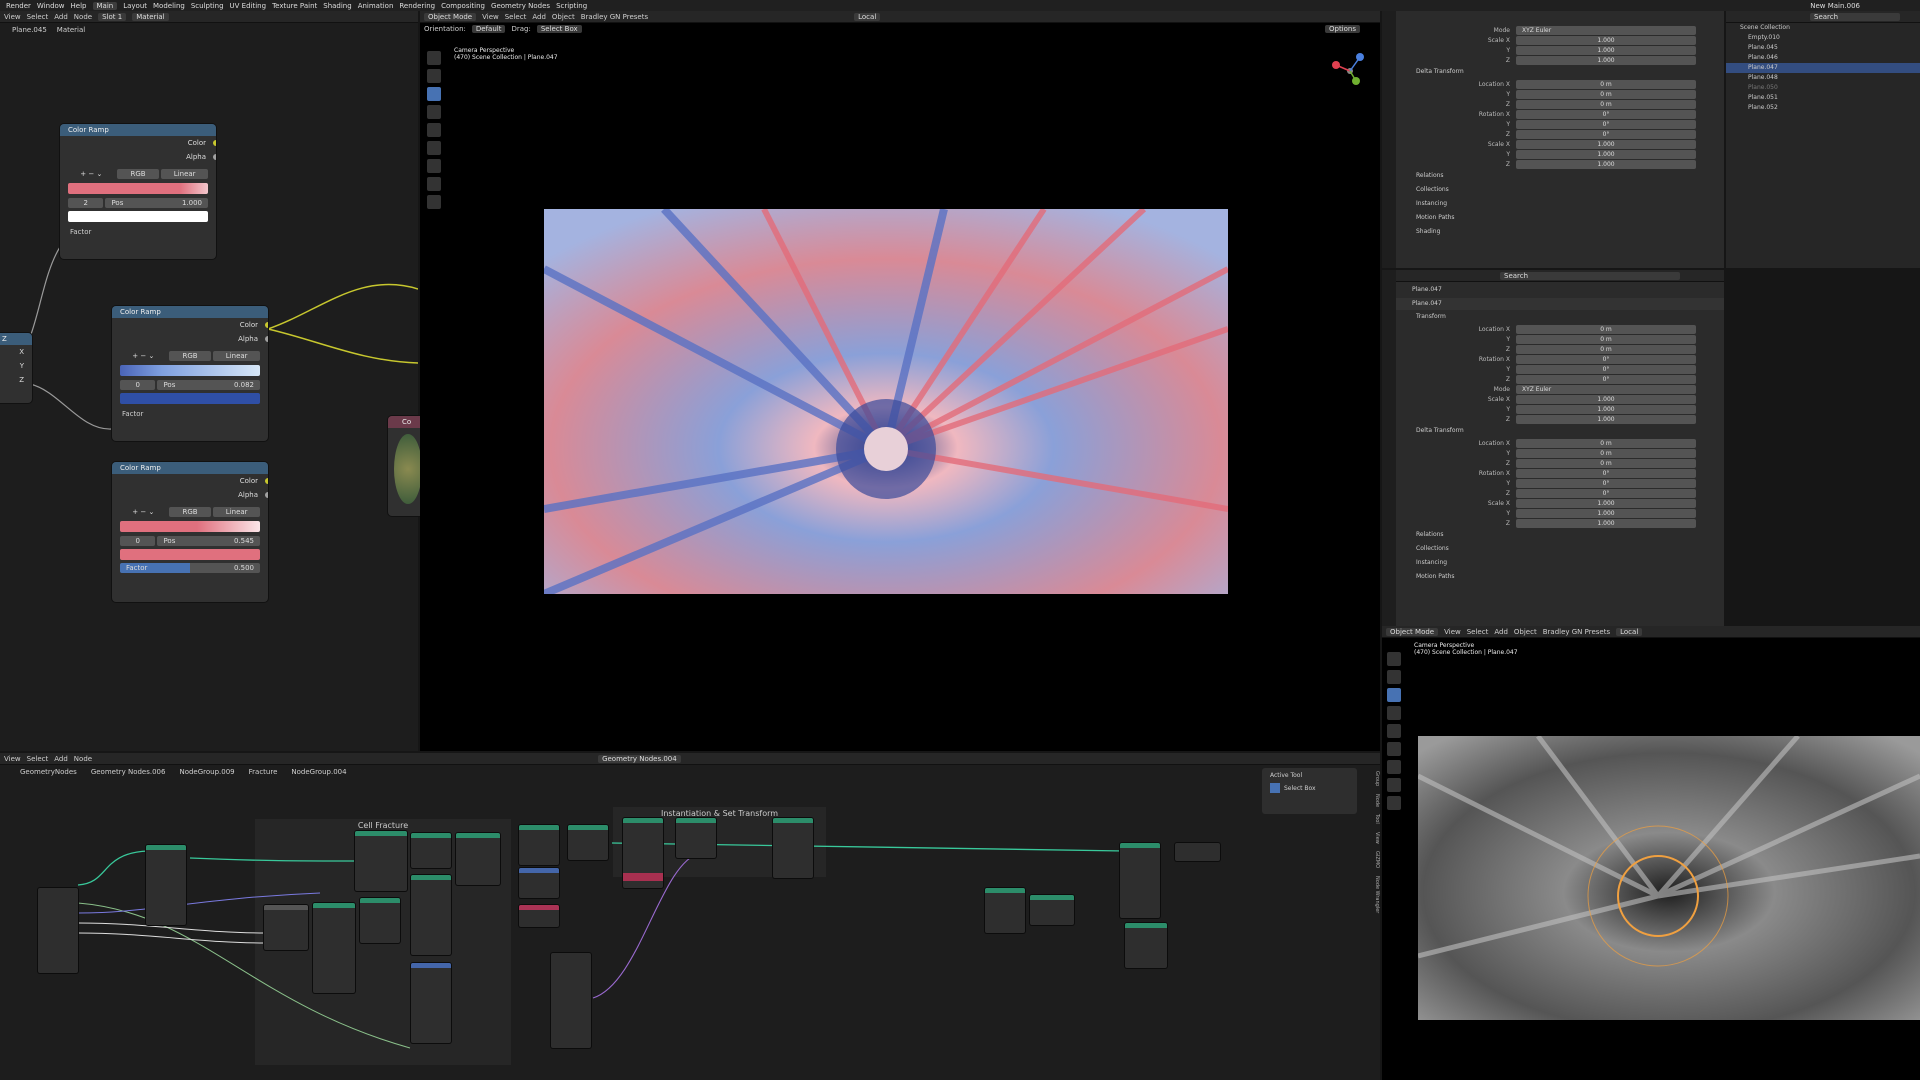  I want to click on side-tab: View, so click(1377, 838).